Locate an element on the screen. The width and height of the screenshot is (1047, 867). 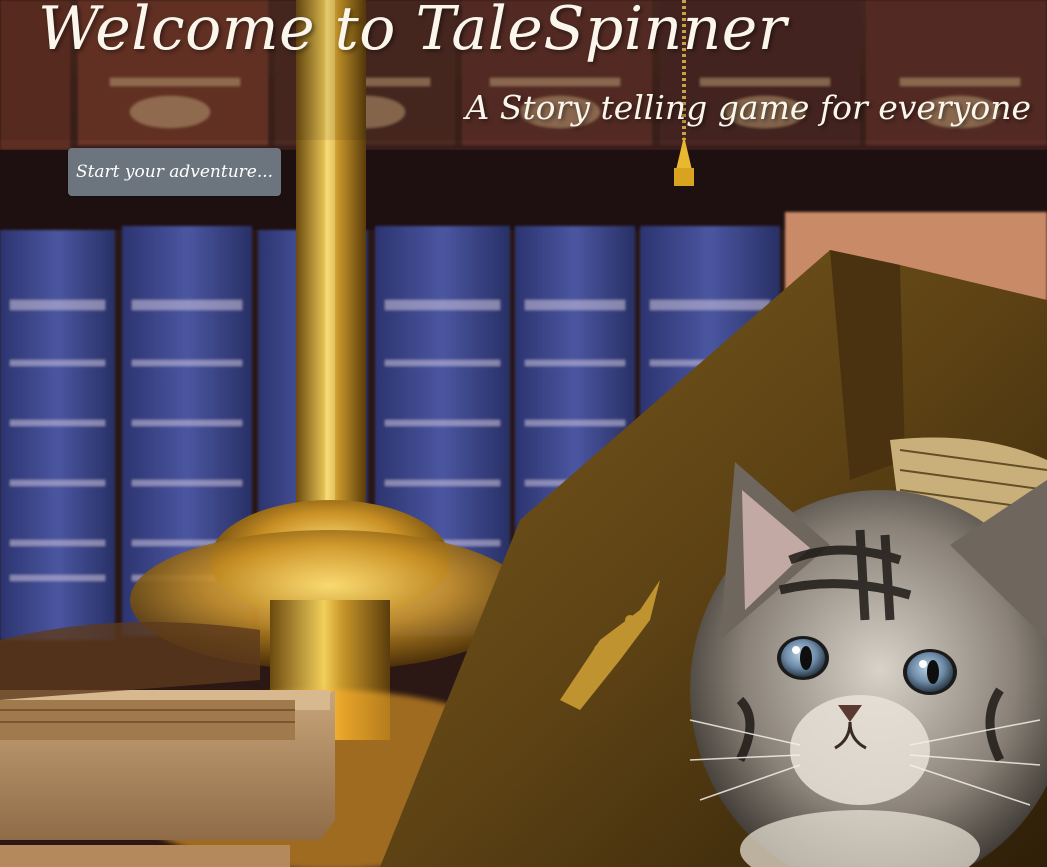
page-title: Welcome to TaleSpinner is located at coordinates (412, 32).